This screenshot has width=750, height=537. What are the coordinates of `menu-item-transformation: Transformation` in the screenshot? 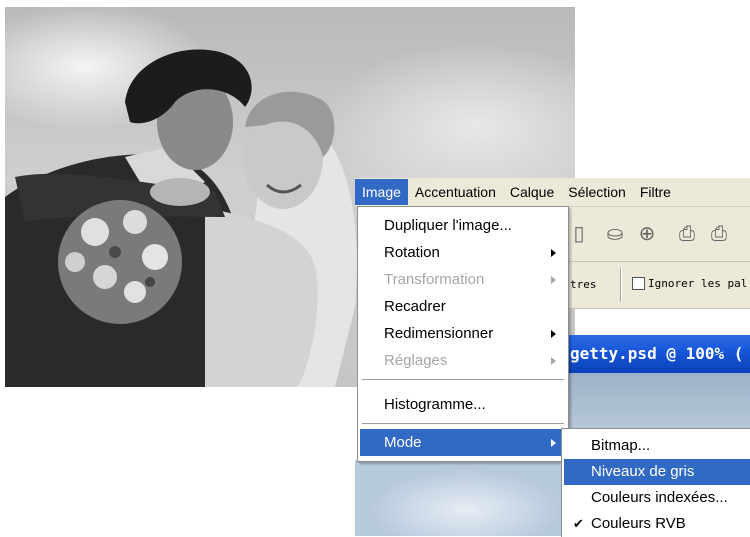 It's located at (463, 279).